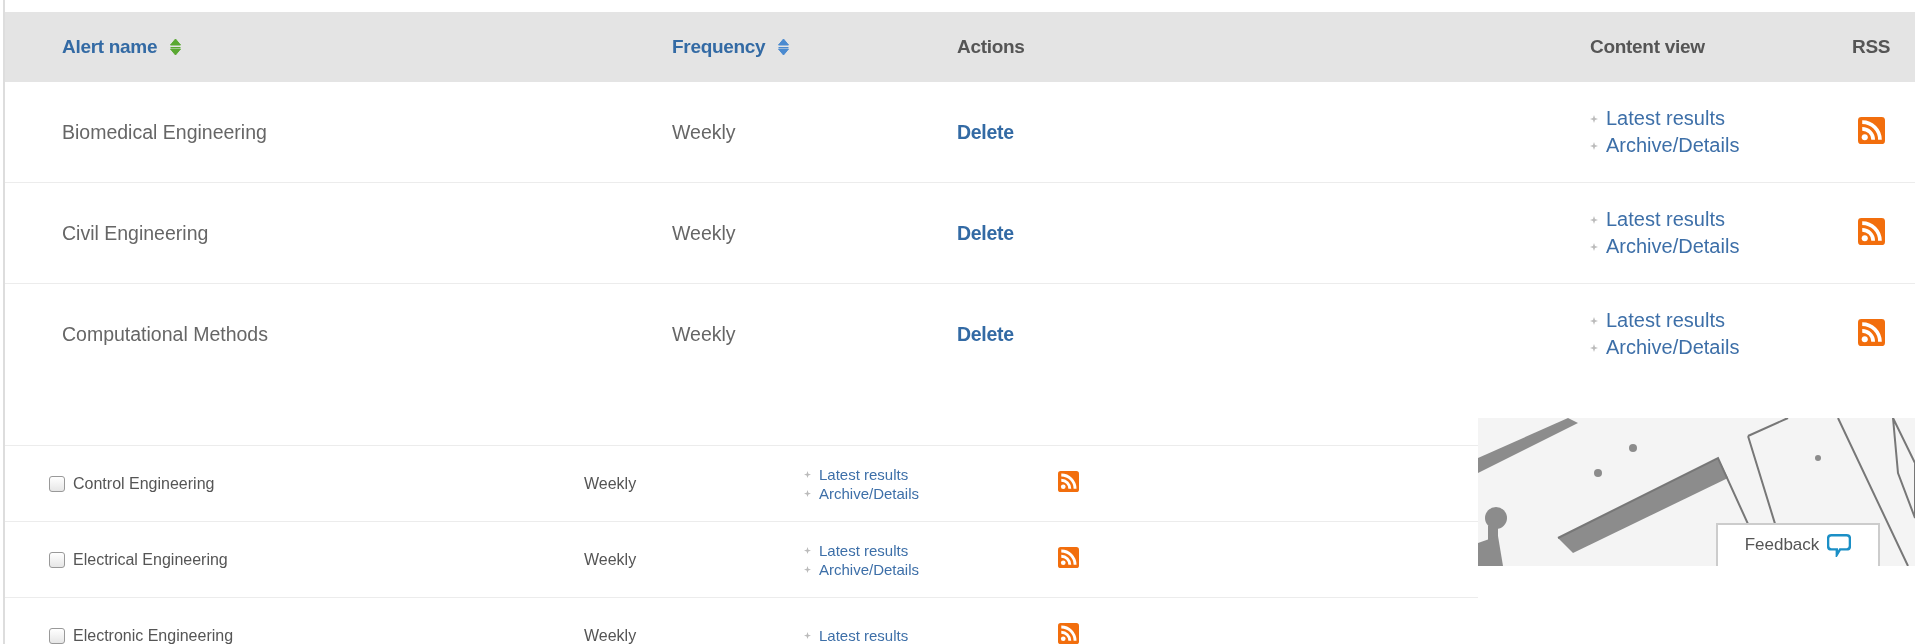  Describe the element at coordinates (153, 635) in the screenshot. I see `alert-name: Electronic Engineering` at that location.